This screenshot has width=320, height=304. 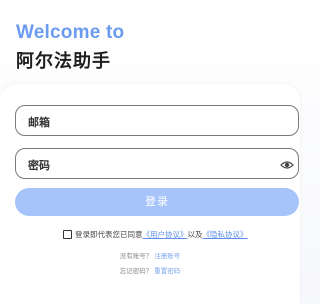 What do you see at coordinates (195, 234) in the screenshot?
I see `agreement-joiner: 以及` at bounding box center [195, 234].